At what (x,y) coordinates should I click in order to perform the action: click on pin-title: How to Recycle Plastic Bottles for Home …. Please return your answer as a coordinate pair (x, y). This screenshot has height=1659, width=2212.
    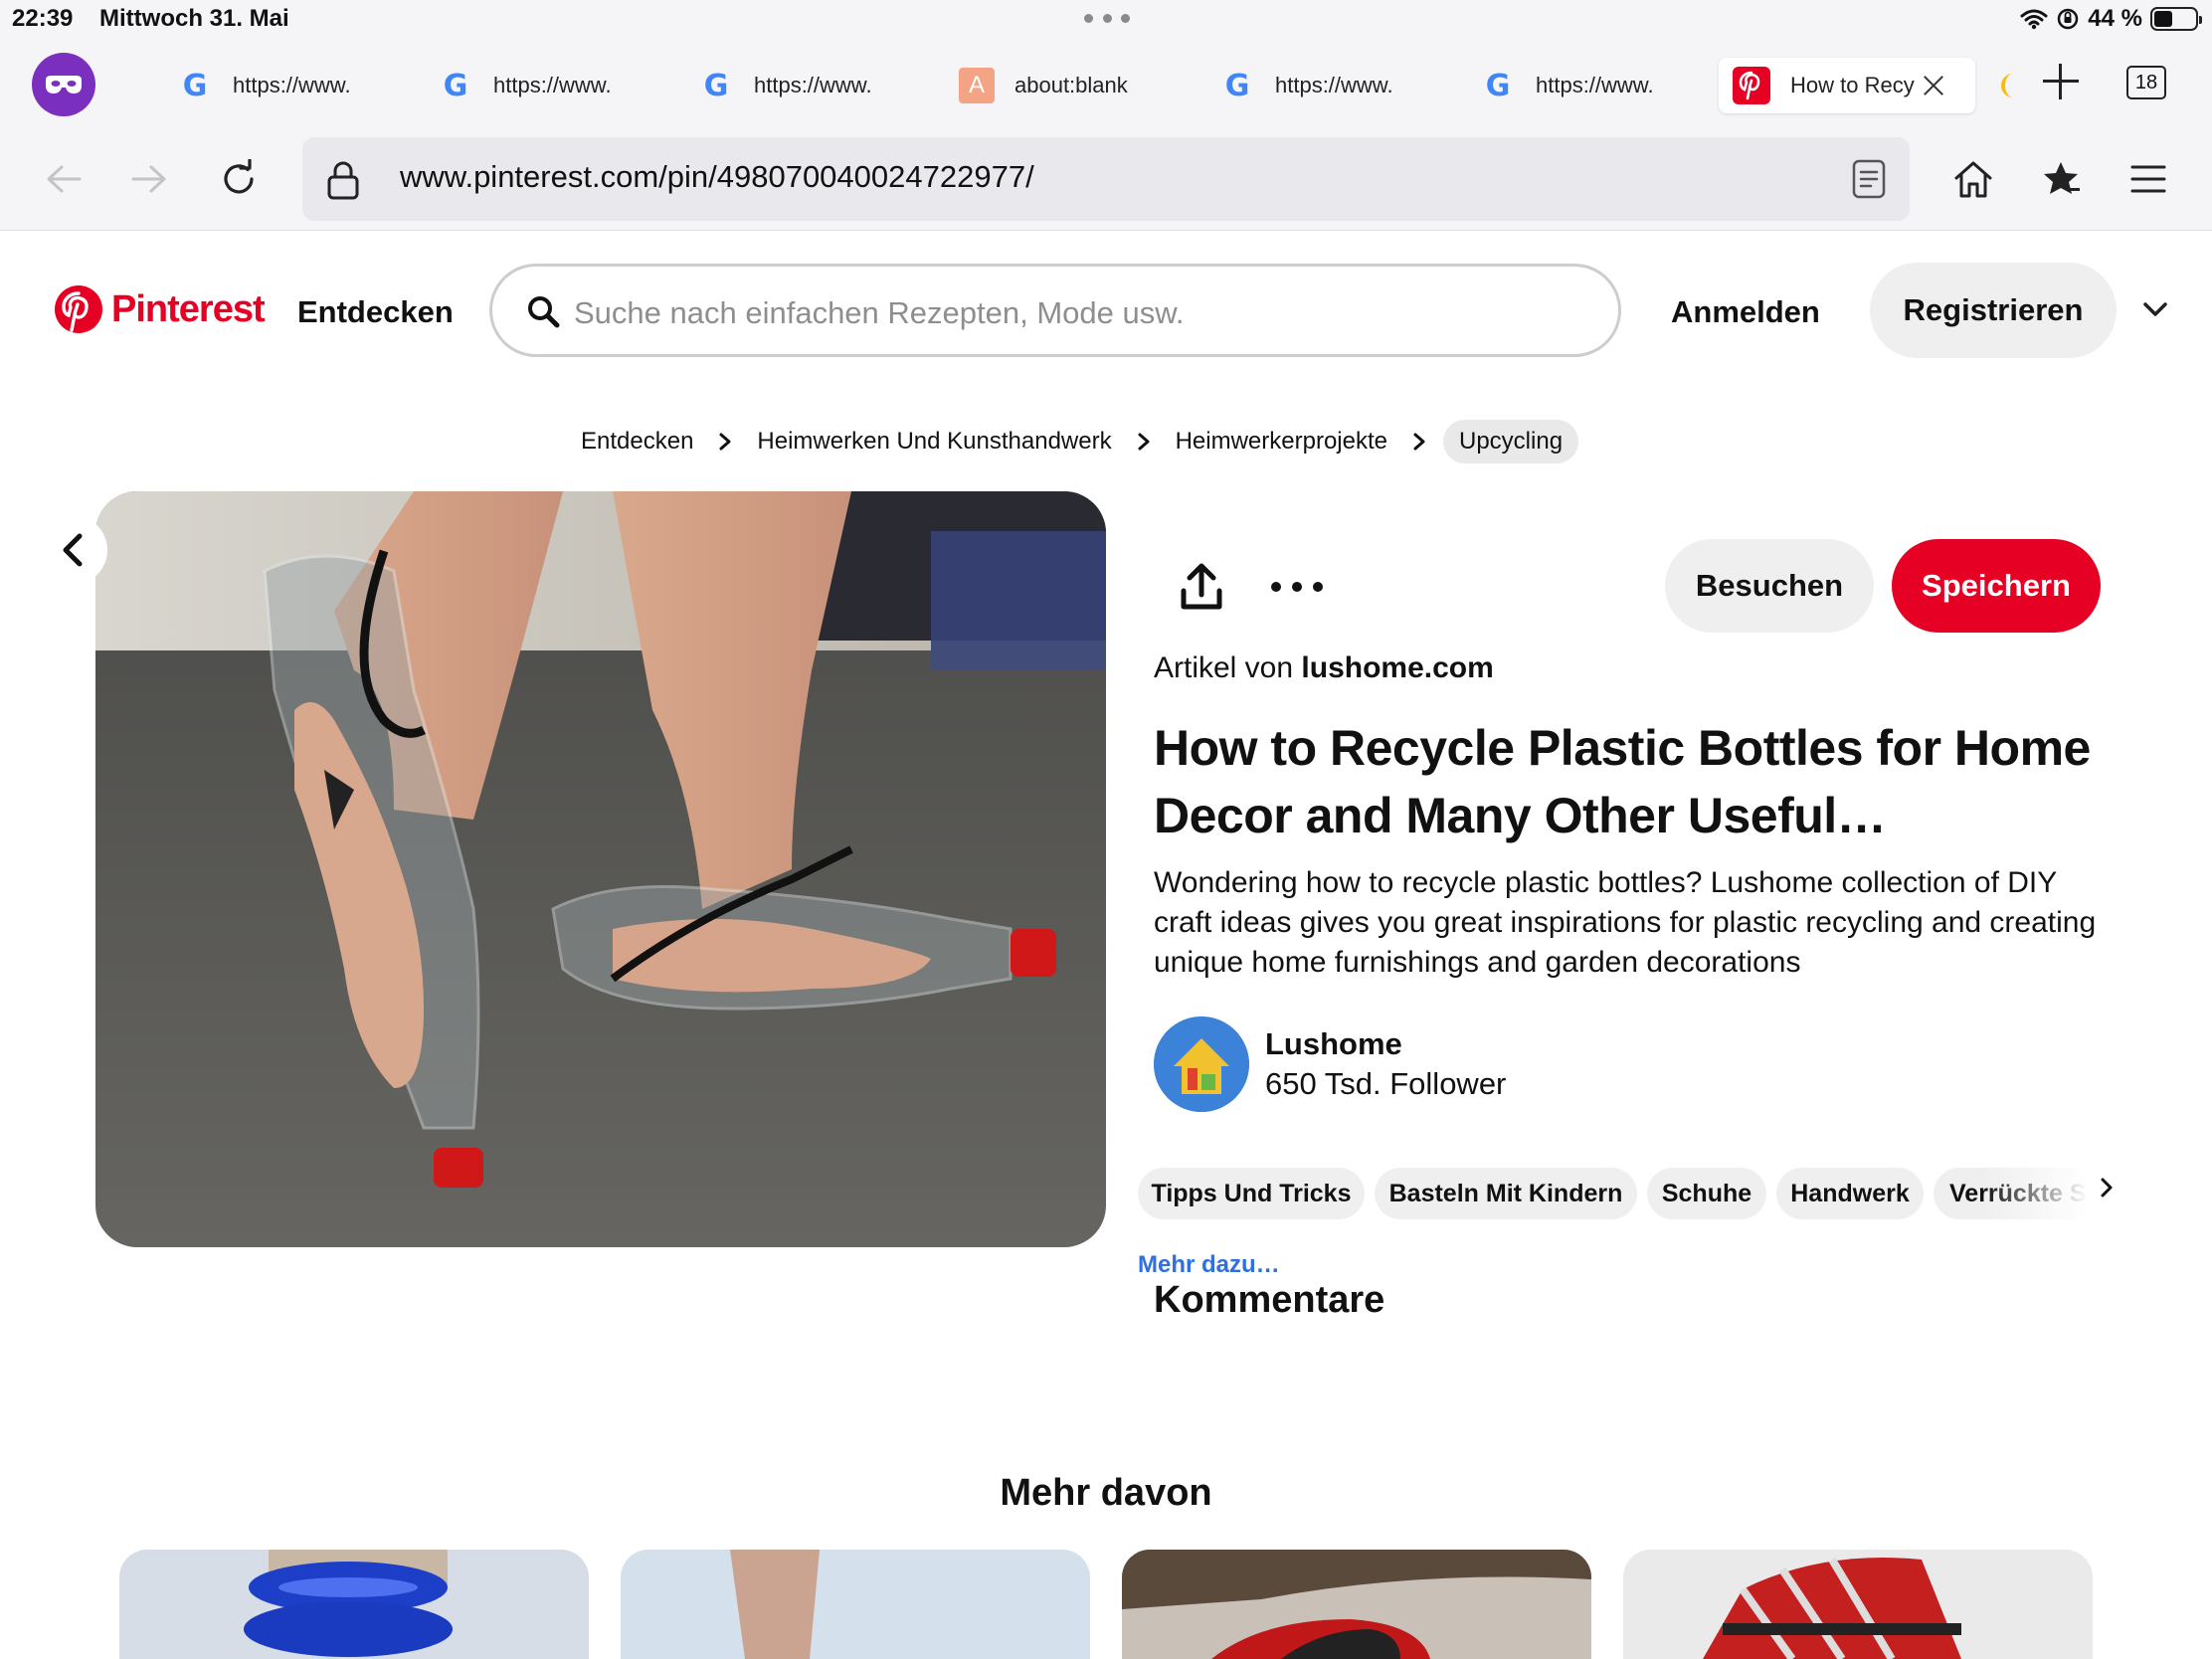
    Looking at the image, I should click on (1631, 781).